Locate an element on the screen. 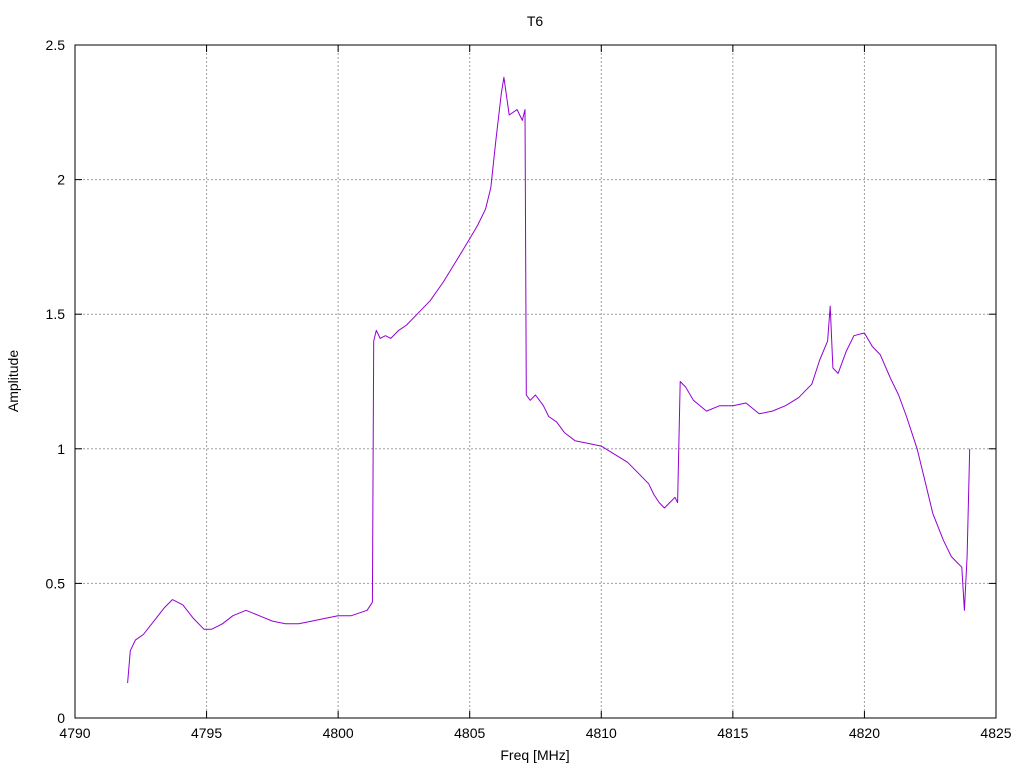 The height and width of the screenshot is (768, 1024). y-axis-label: Amplitude is located at coordinates (13, 381).